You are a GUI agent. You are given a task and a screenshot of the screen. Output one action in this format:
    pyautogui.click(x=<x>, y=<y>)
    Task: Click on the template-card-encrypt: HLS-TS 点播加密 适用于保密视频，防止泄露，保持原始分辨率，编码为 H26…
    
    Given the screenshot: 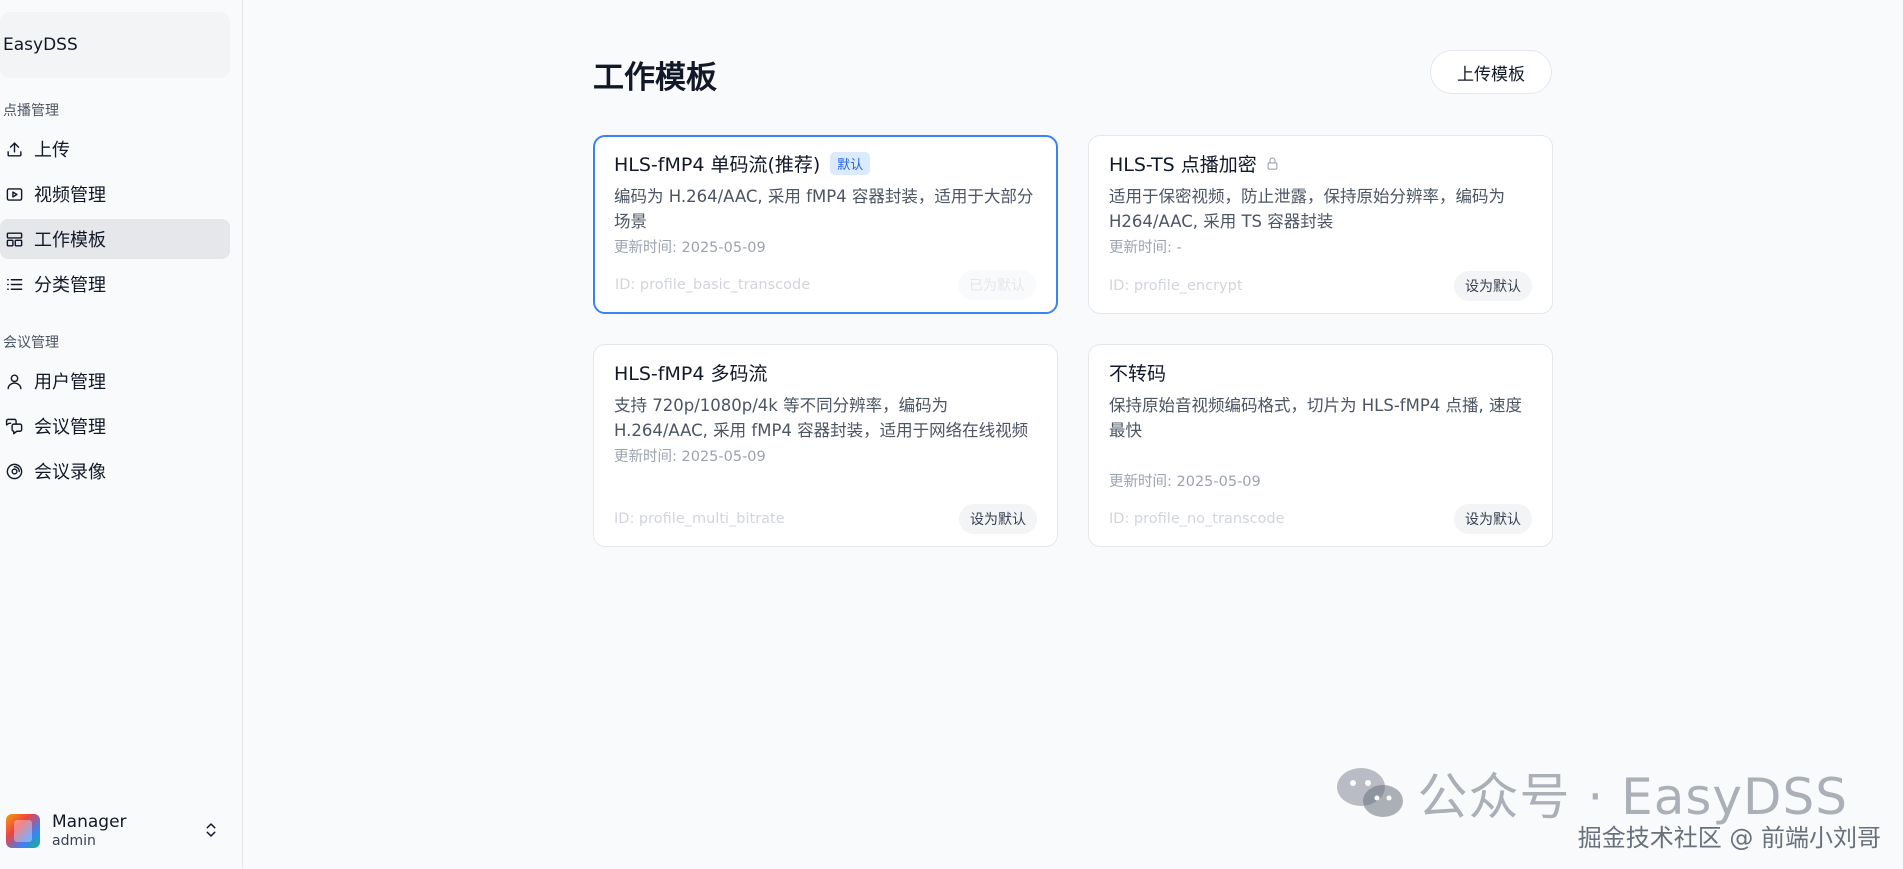 What is the action you would take?
    pyautogui.click(x=1320, y=224)
    